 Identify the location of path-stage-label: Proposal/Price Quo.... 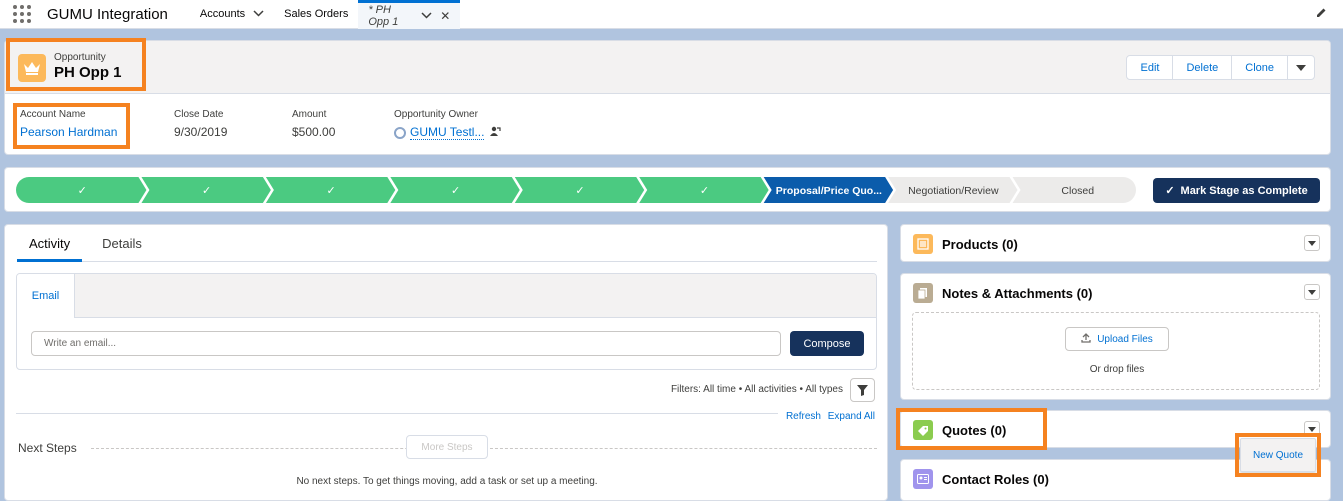
(829, 191).